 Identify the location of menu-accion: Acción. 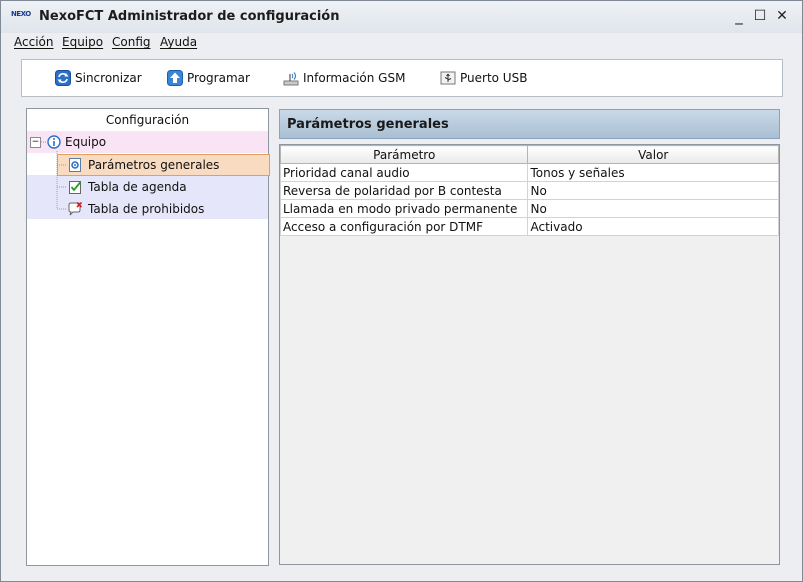
(33, 42).